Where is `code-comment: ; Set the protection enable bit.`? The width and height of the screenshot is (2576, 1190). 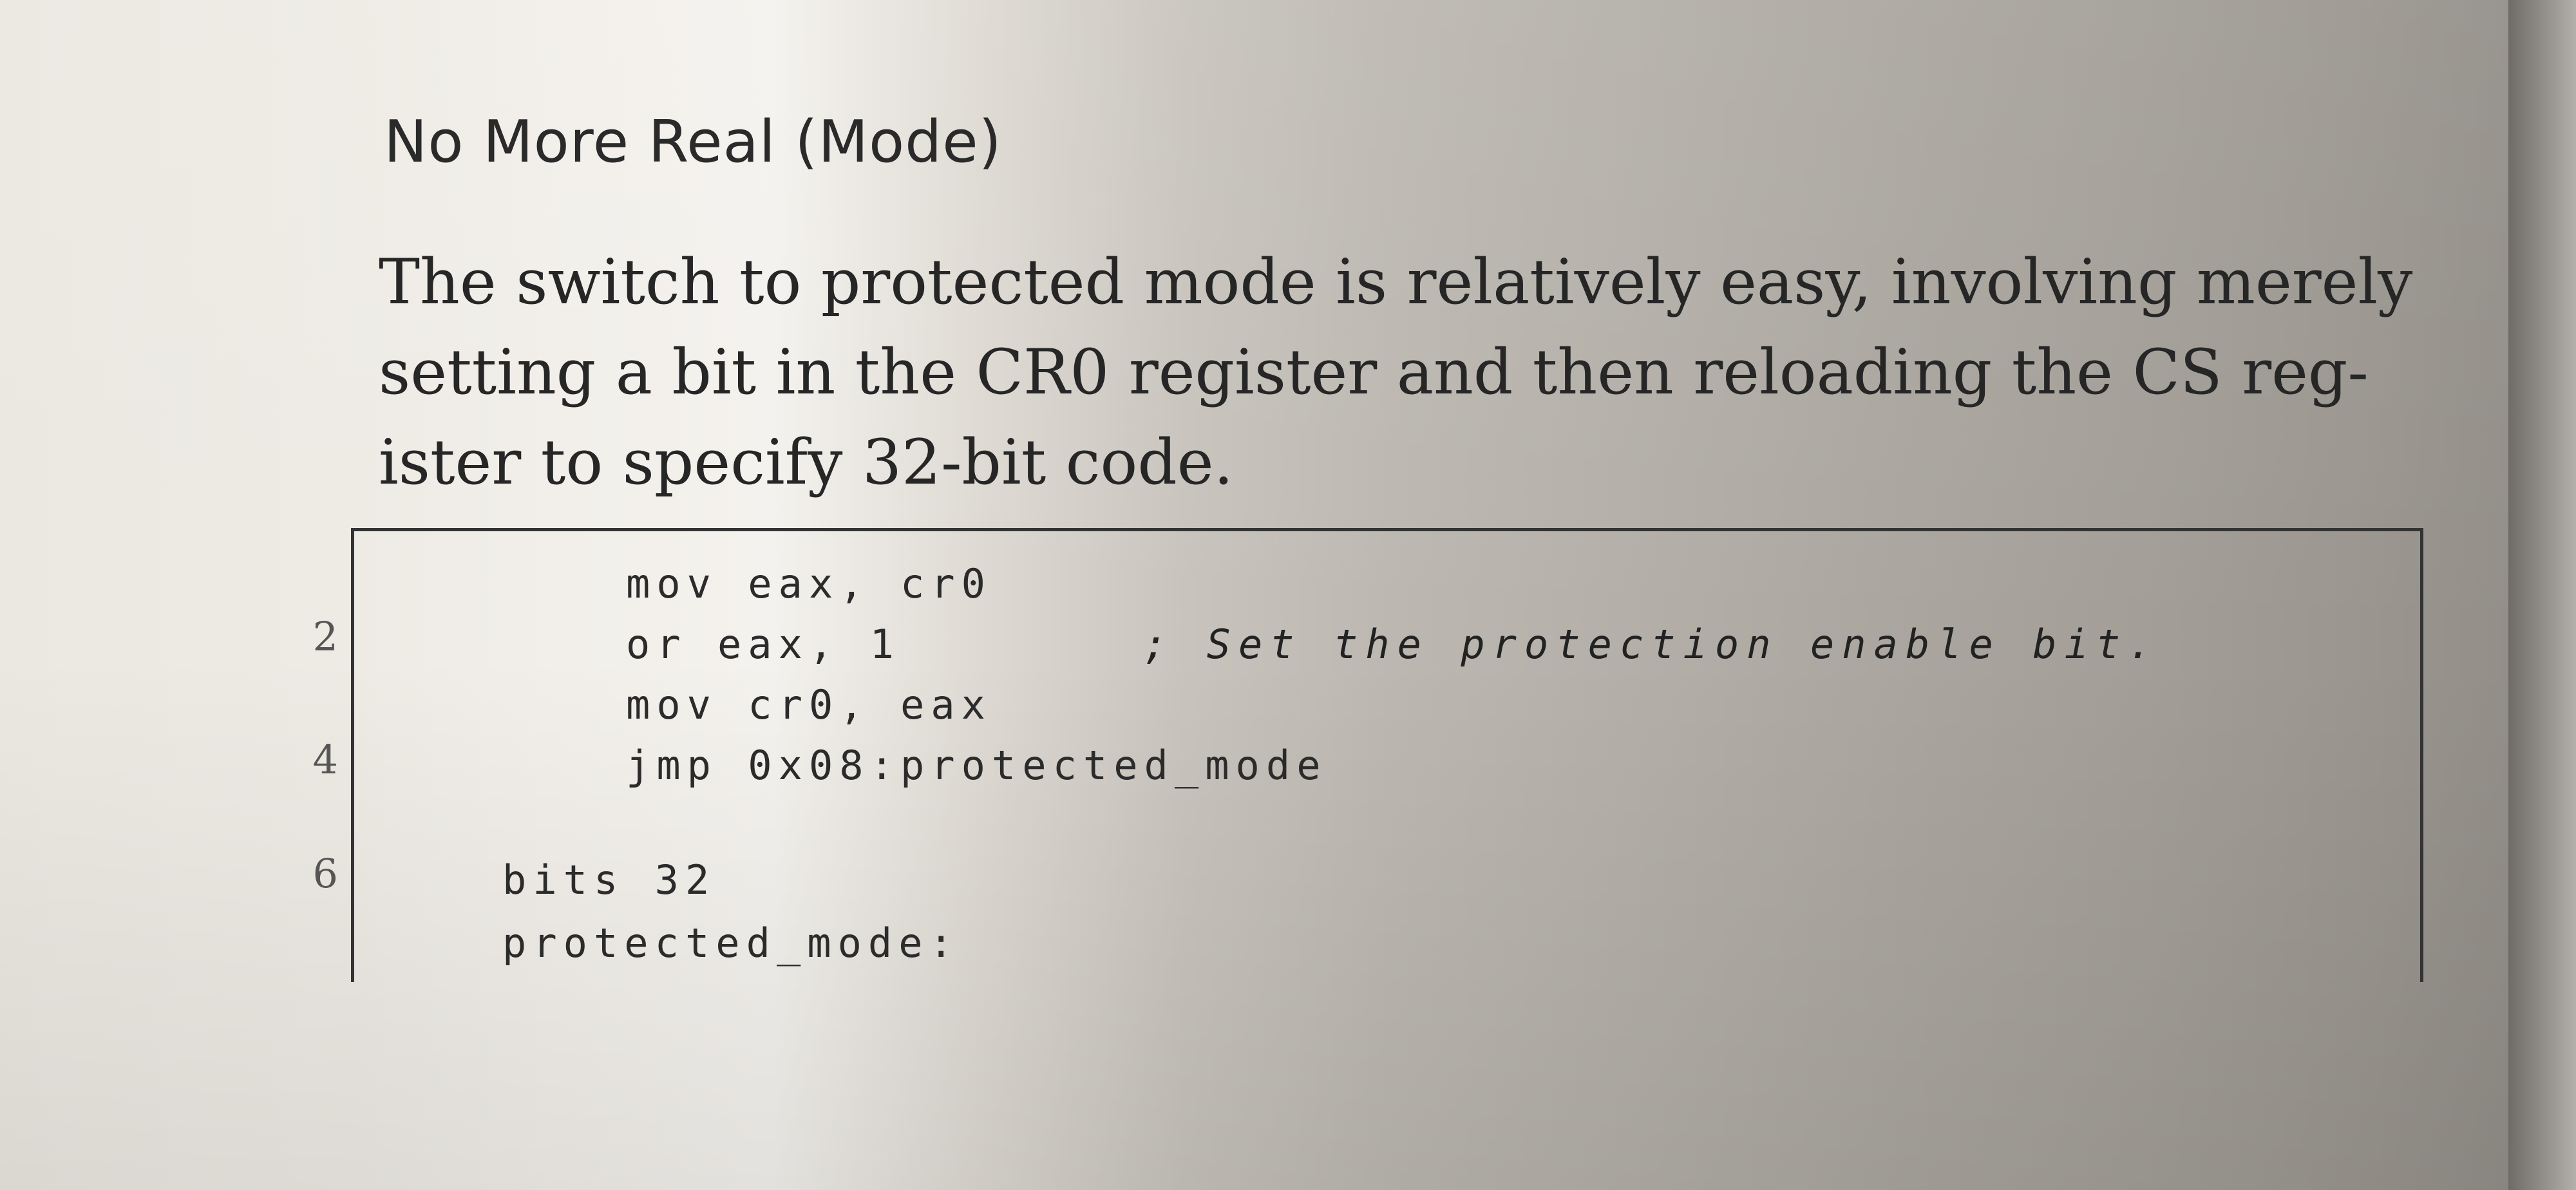
code-comment: ; Set the protection enable bit. is located at coordinates (1651, 644).